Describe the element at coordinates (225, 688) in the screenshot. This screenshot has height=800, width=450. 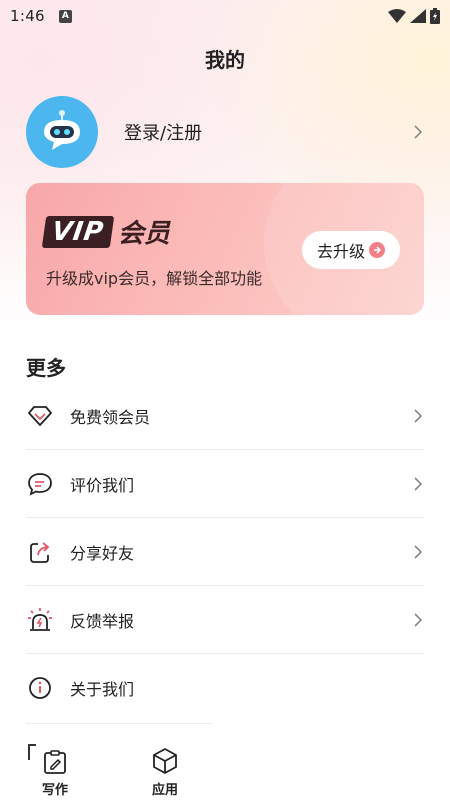
I see `menu-item-about: 关于我们` at that location.